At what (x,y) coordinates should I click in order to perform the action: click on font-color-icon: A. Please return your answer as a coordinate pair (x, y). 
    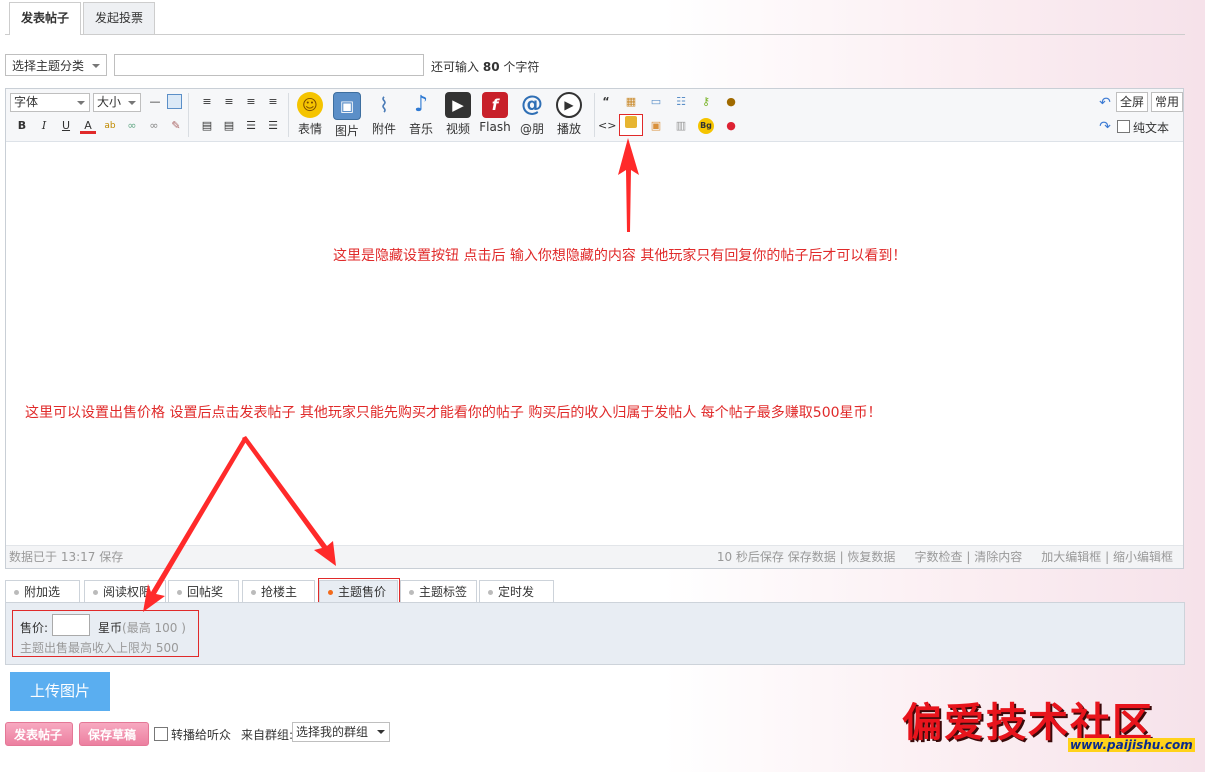
    Looking at the image, I should click on (88, 126).